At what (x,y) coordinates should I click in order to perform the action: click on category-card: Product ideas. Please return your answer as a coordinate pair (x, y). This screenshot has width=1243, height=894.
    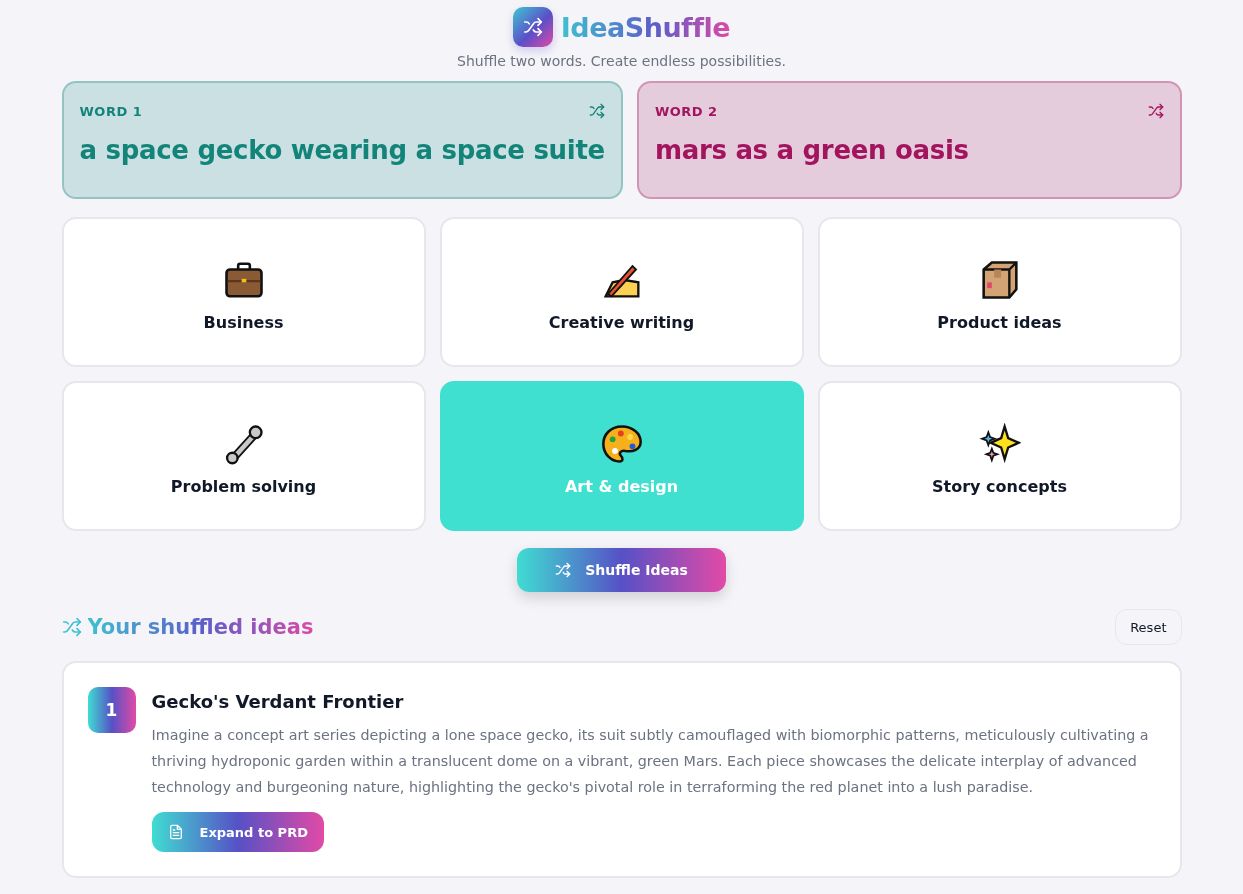
    Looking at the image, I should click on (999, 292).